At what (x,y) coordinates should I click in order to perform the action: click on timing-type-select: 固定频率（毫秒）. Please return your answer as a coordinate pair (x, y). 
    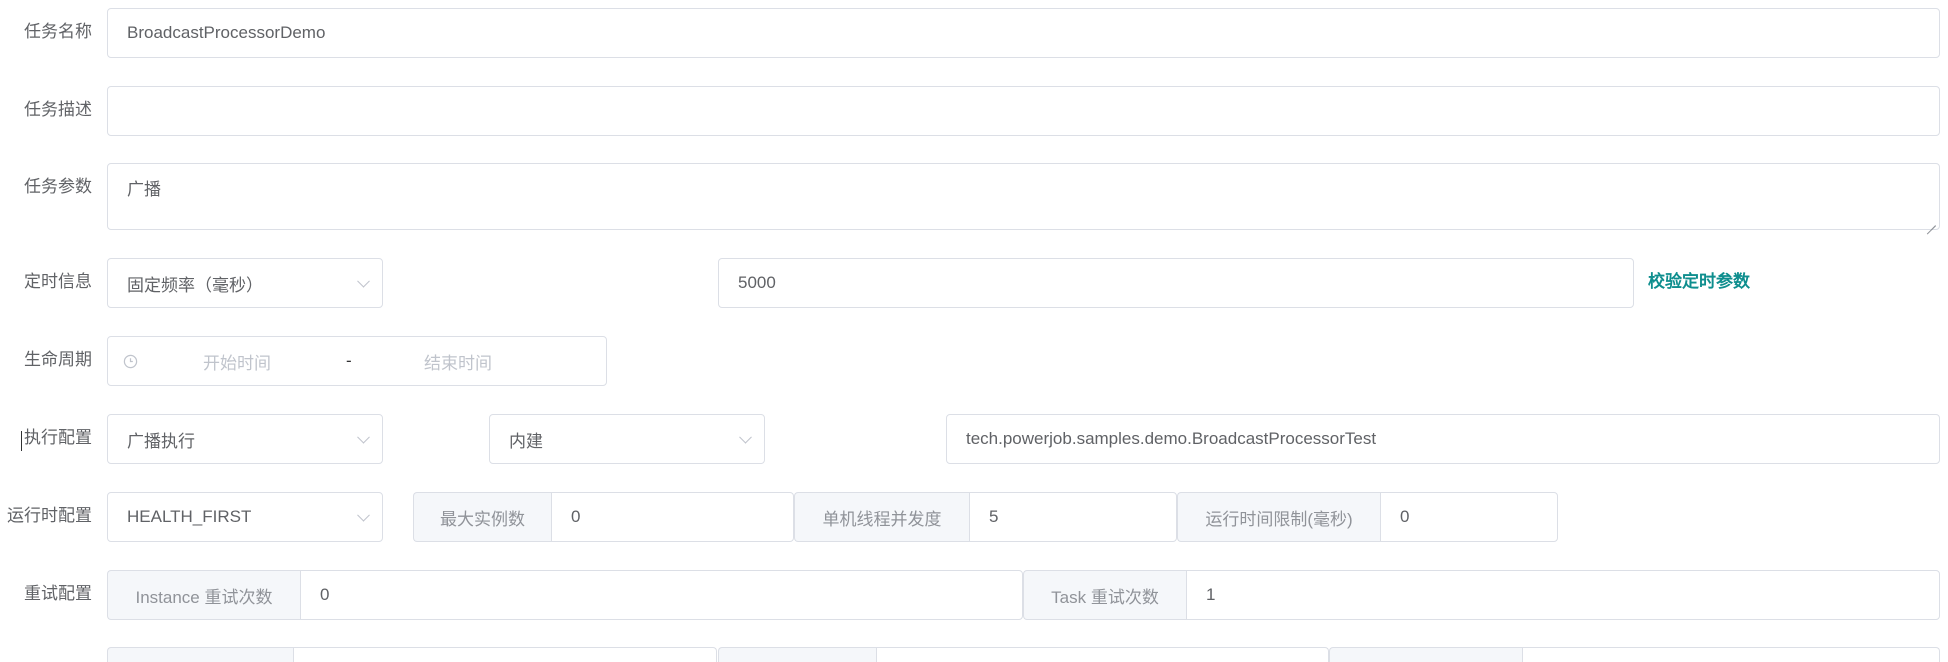
    Looking at the image, I should click on (245, 283).